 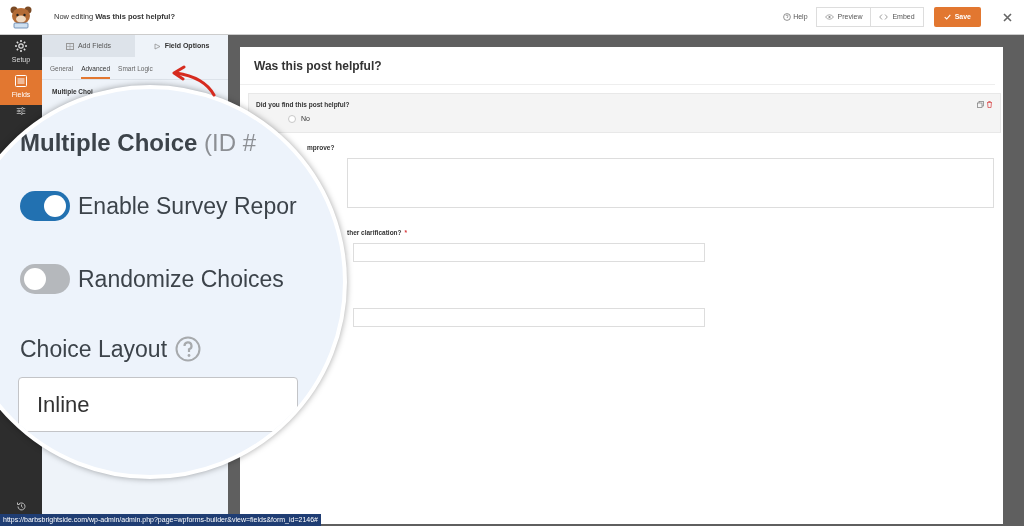 What do you see at coordinates (181, 279) in the screenshot?
I see `toggle-label: Randomize Choices` at bounding box center [181, 279].